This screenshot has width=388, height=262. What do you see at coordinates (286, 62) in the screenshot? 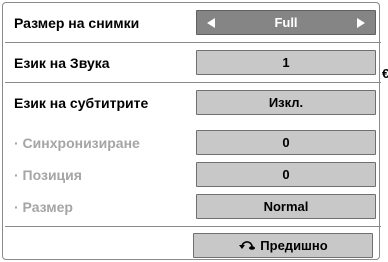
I see `audio-language-value: 1` at bounding box center [286, 62].